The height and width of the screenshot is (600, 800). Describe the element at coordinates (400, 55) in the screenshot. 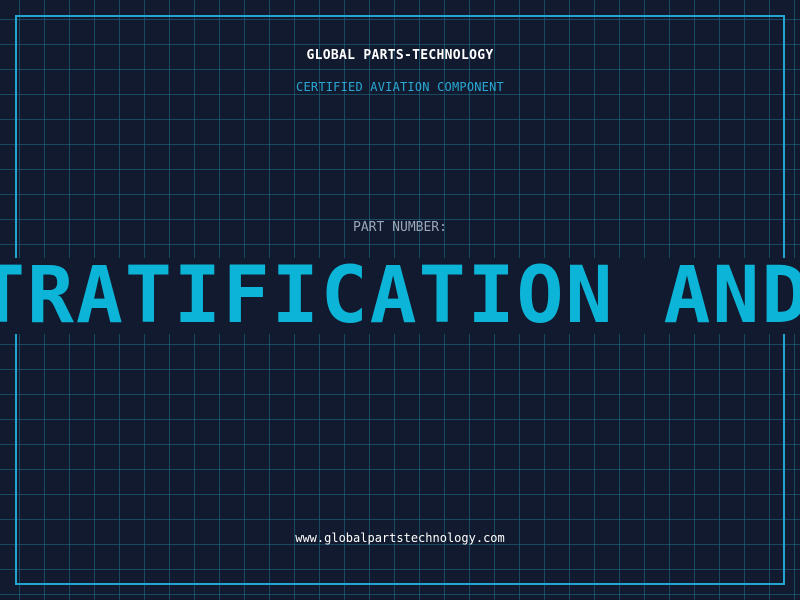

I see `company-name: GLOBAL PARTS-TECHNOLOGY` at that location.